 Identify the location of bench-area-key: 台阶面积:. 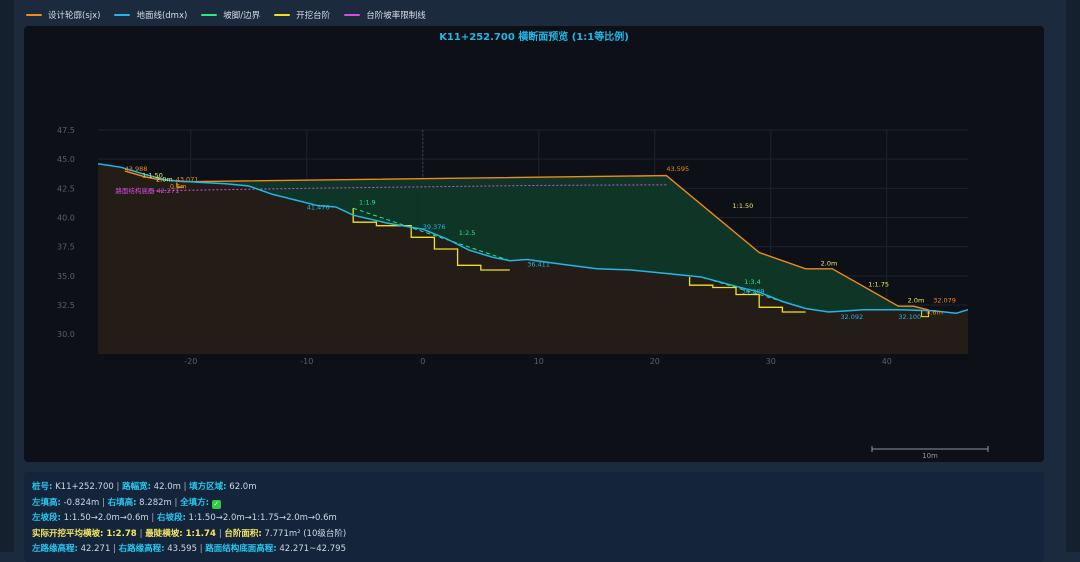
(243, 533).